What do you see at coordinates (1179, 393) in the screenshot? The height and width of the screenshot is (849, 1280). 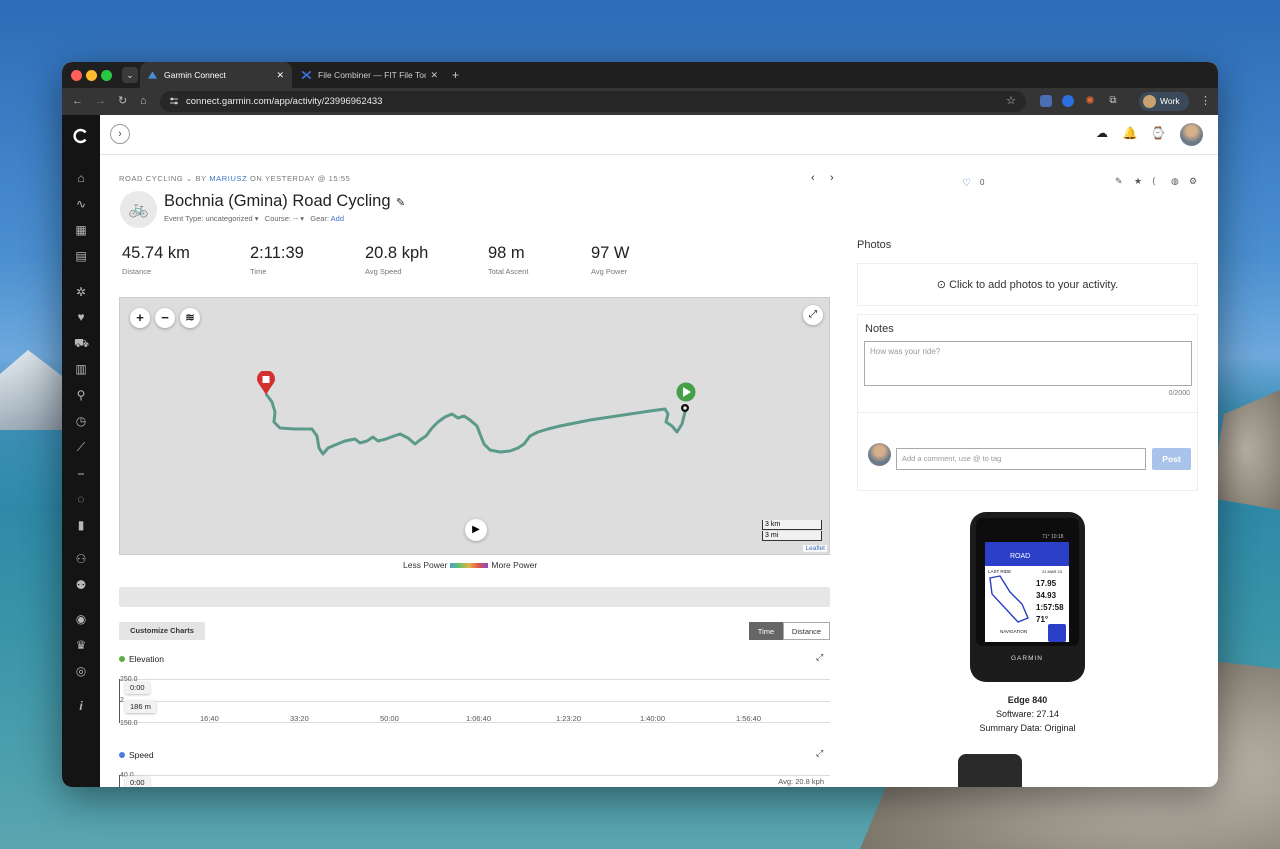 I see `notes-char-count: 0/2000` at bounding box center [1179, 393].